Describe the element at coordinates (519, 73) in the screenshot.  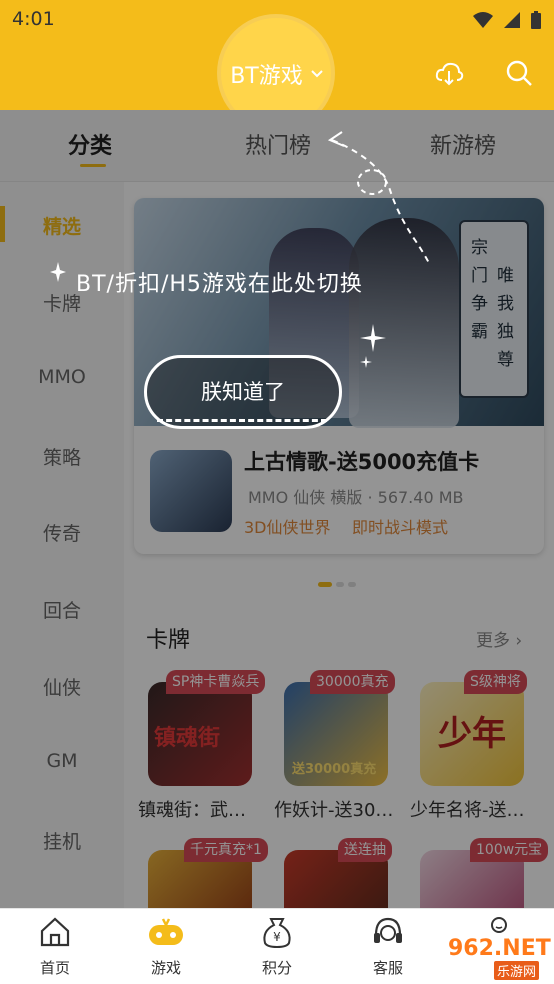
I see `search-icon` at that location.